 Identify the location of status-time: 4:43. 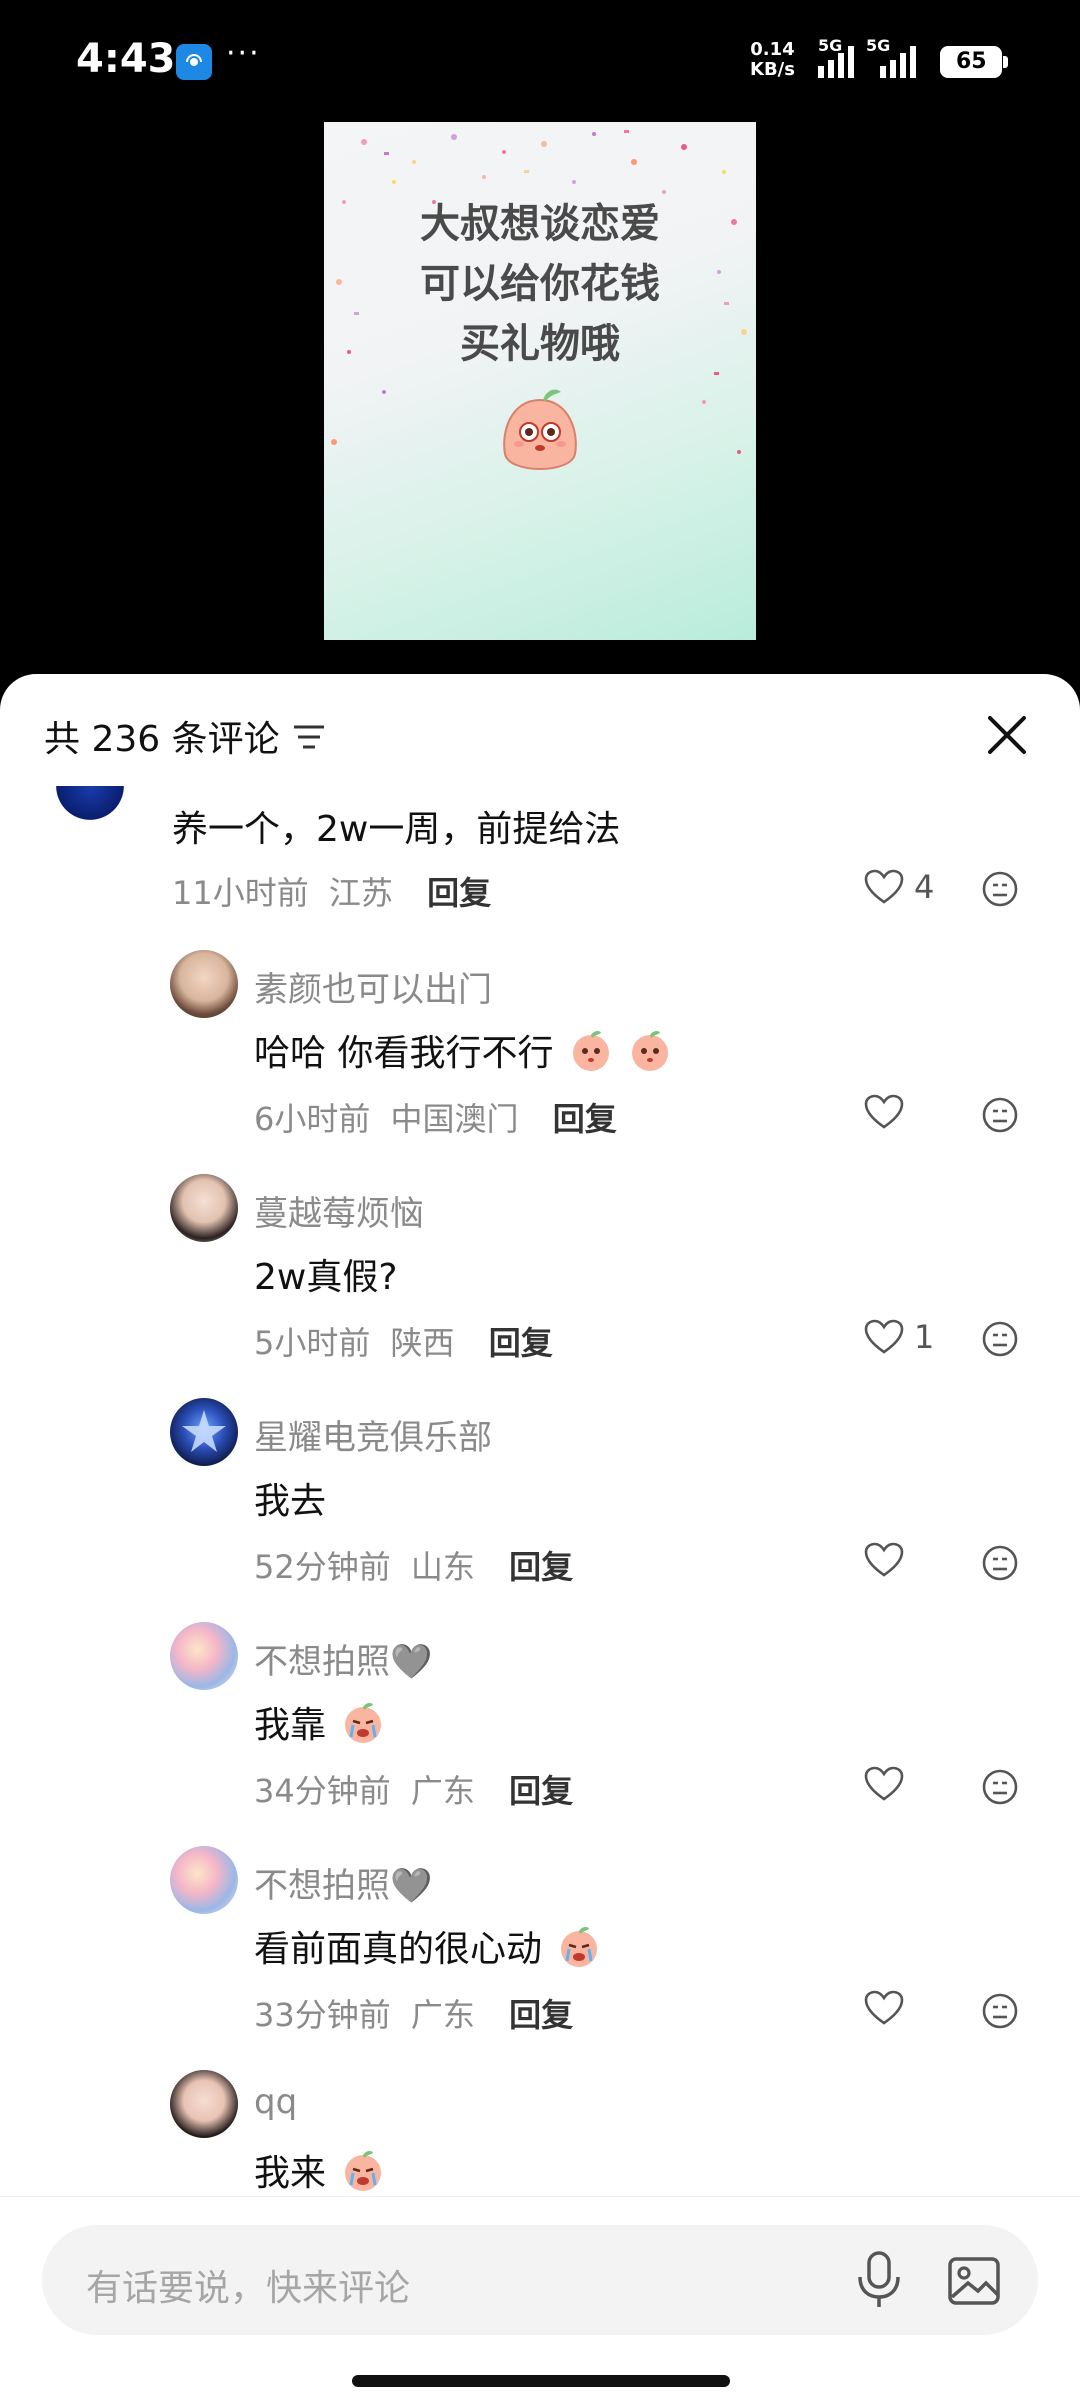
(126, 59).